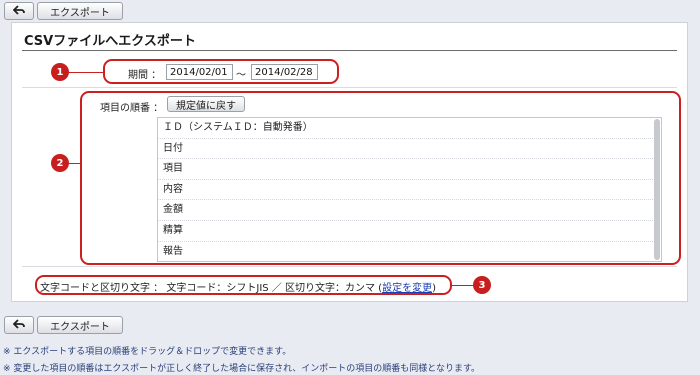 This screenshot has height=375, width=700. What do you see at coordinates (199, 72) in the screenshot?
I see `period-start-input` at bounding box center [199, 72].